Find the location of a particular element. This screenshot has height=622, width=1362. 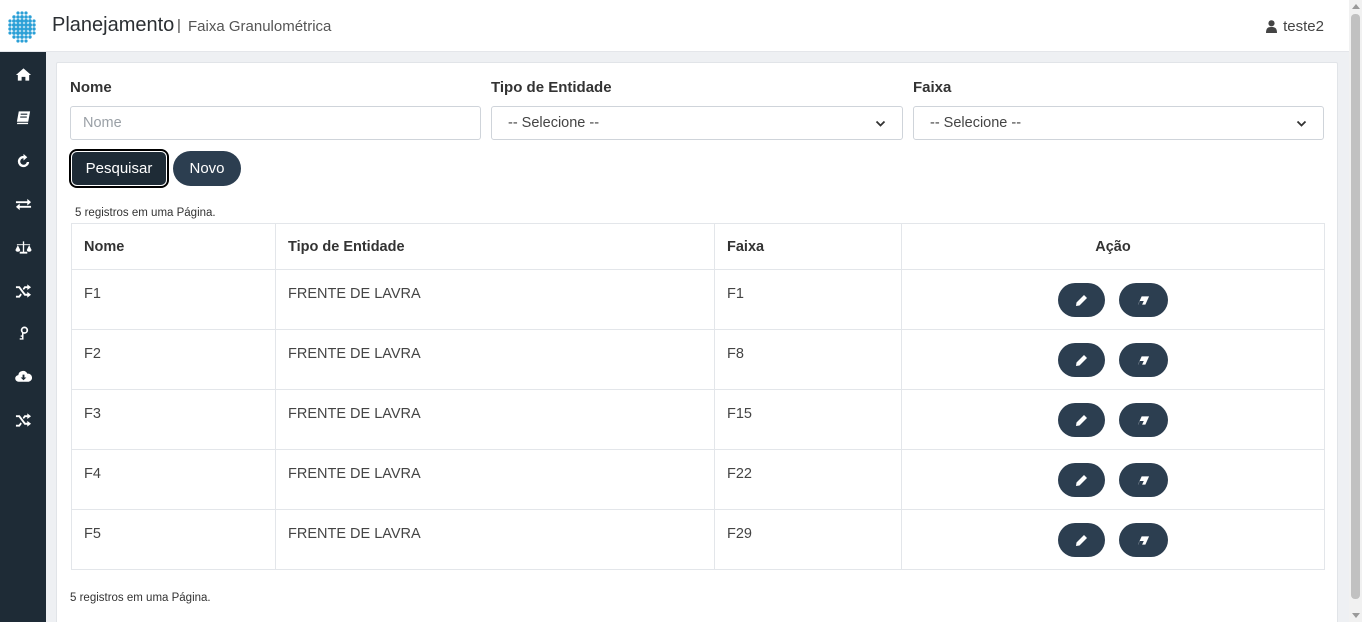

page-subtitle: Faixa Granulométrica is located at coordinates (260, 26).